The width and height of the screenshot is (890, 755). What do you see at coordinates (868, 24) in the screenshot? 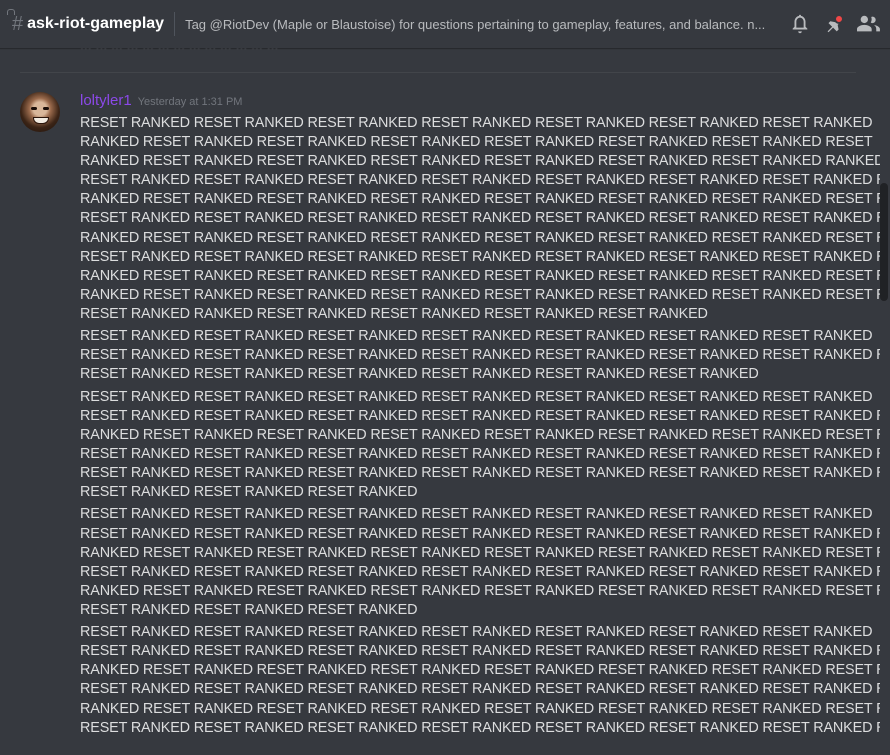
I see `members-icon` at bounding box center [868, 24].